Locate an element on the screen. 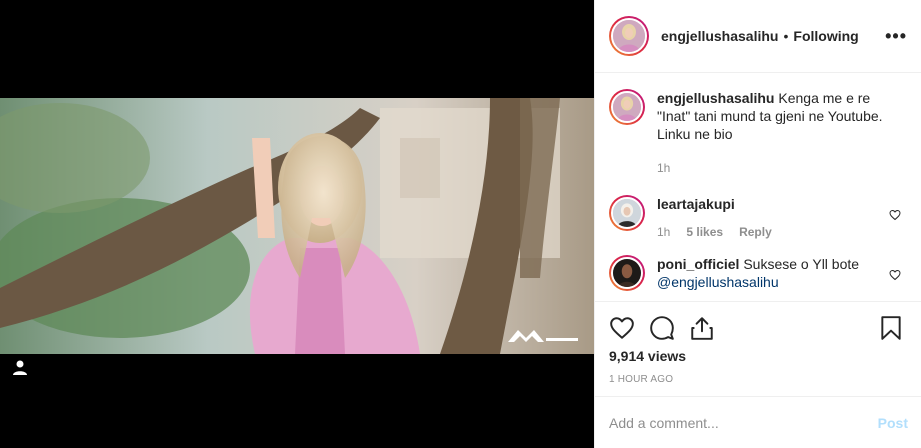 This screenshot has width=921, height=448. caption-avatar is located at coordinates (627, 107).